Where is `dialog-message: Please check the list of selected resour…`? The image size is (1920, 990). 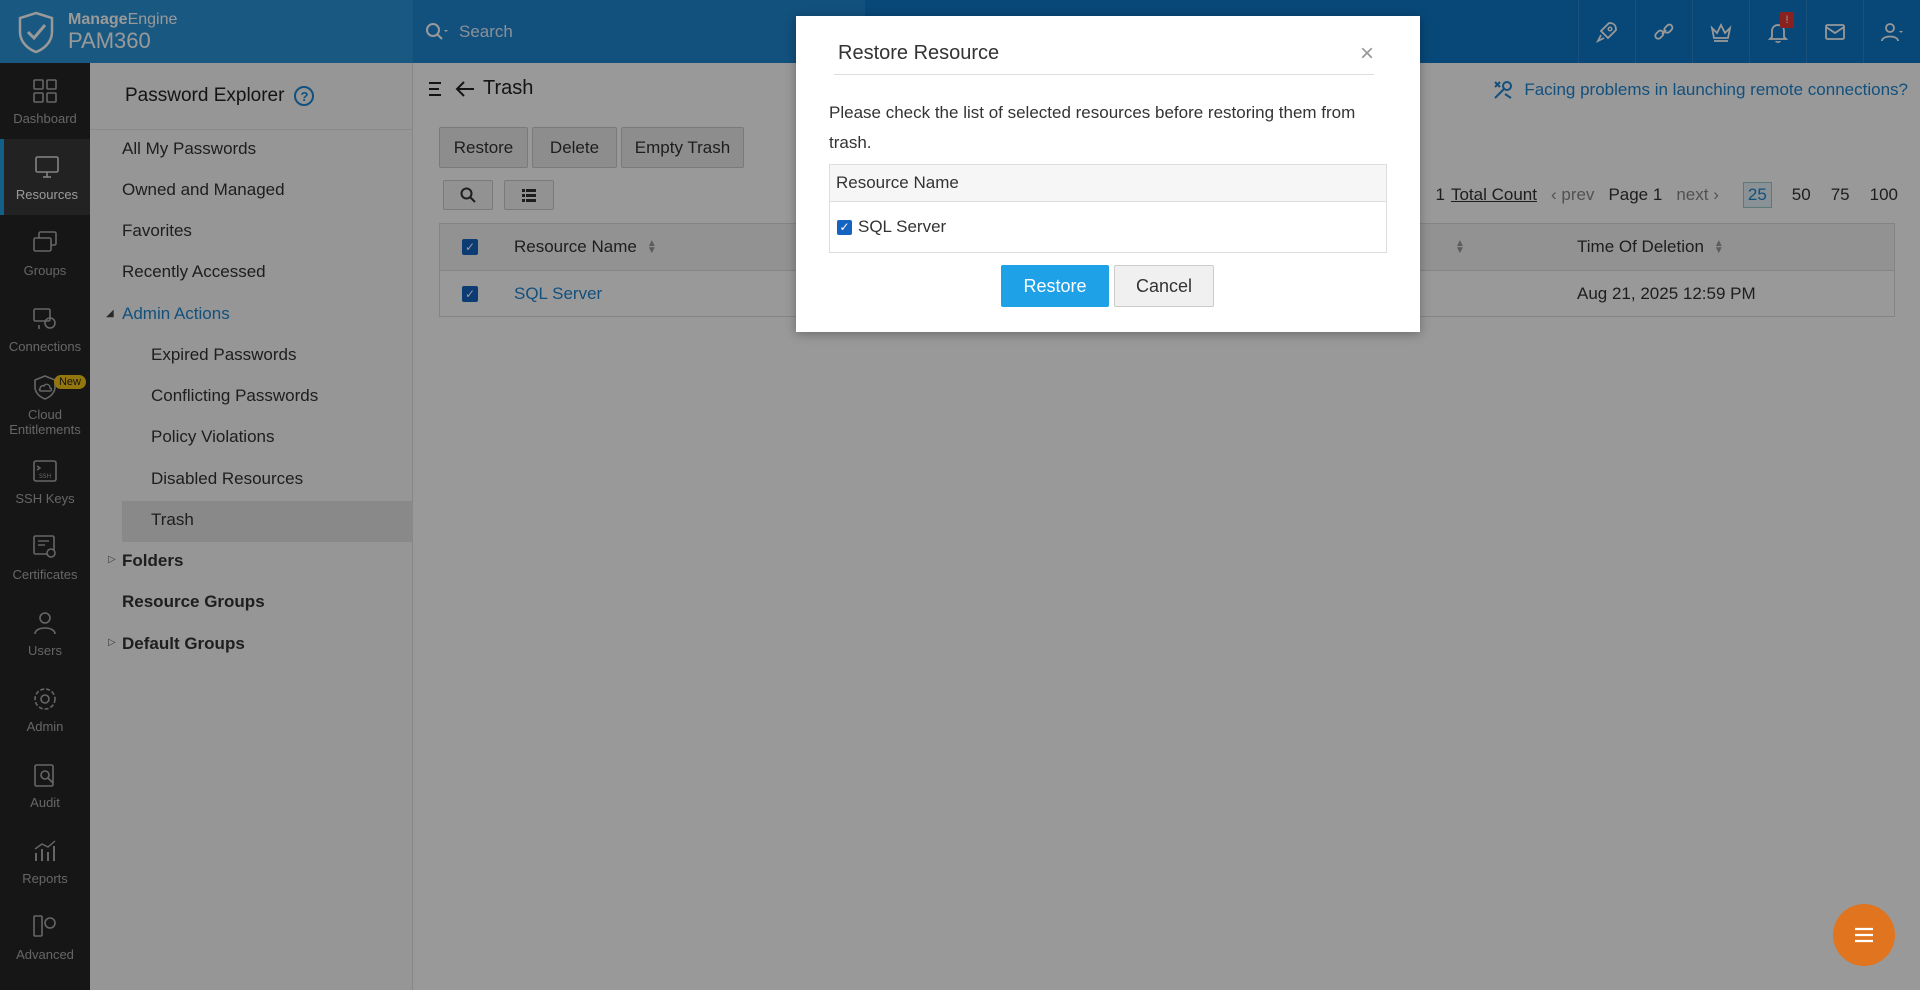 dialog-message: Please check the list of selected resour… is located at coordinates (1092, 127).